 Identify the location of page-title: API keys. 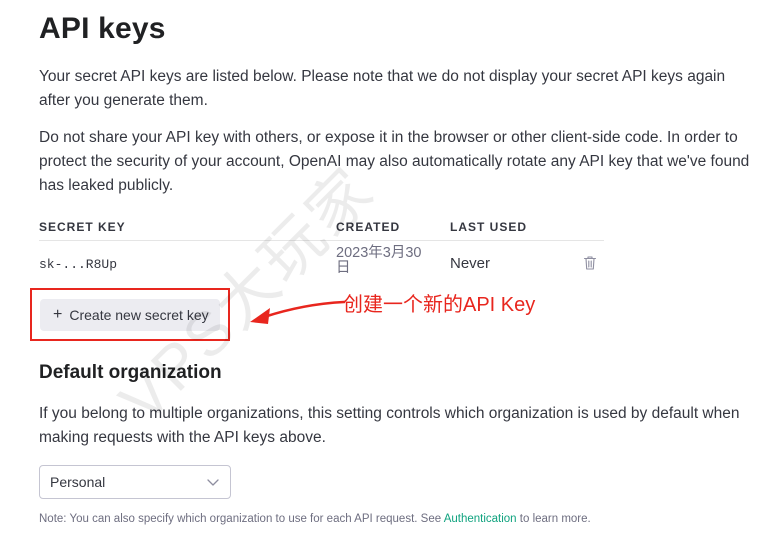
(102, 28).